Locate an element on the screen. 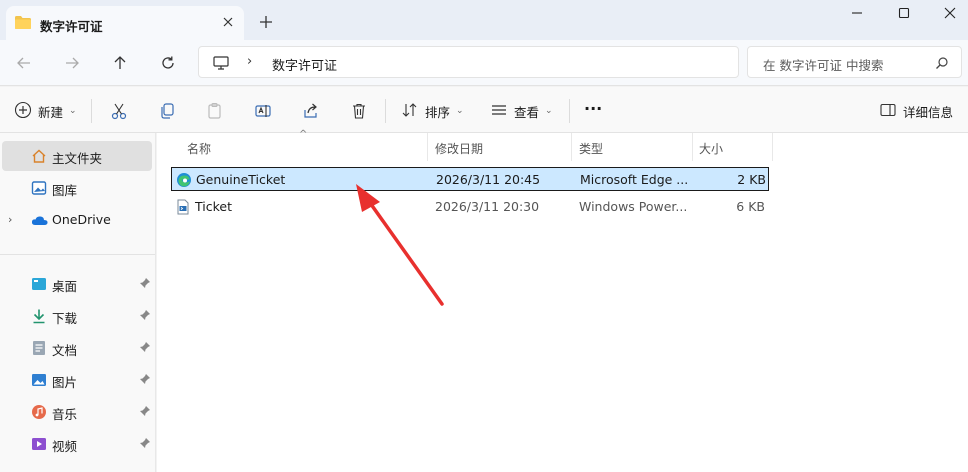 The width and height of the screenshot is (968, 472). close-window-icon is located at coordinates (950, 13).